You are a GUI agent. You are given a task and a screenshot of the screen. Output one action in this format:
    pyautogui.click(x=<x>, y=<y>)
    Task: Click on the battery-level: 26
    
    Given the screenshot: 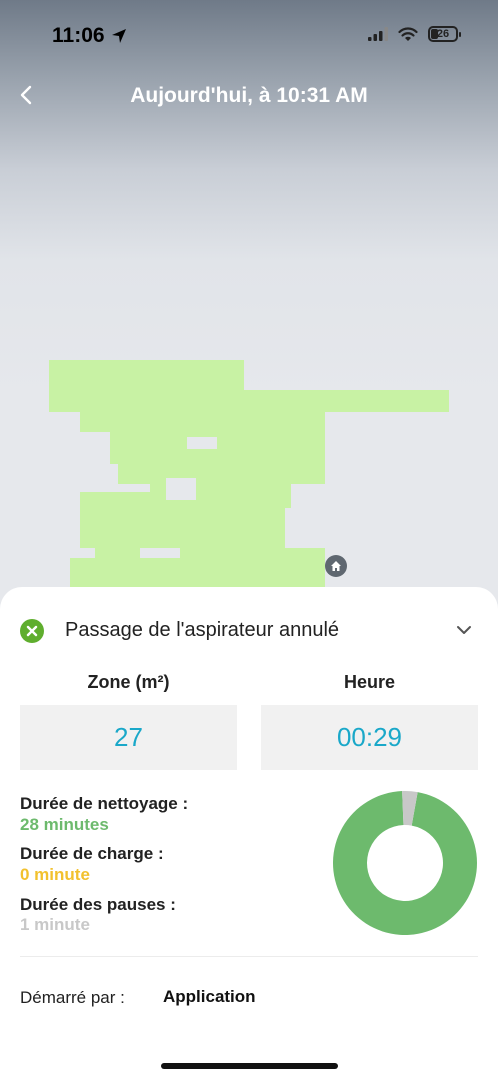 What is the action you would take?
    pyautogui.click(x=443, y=34)
    